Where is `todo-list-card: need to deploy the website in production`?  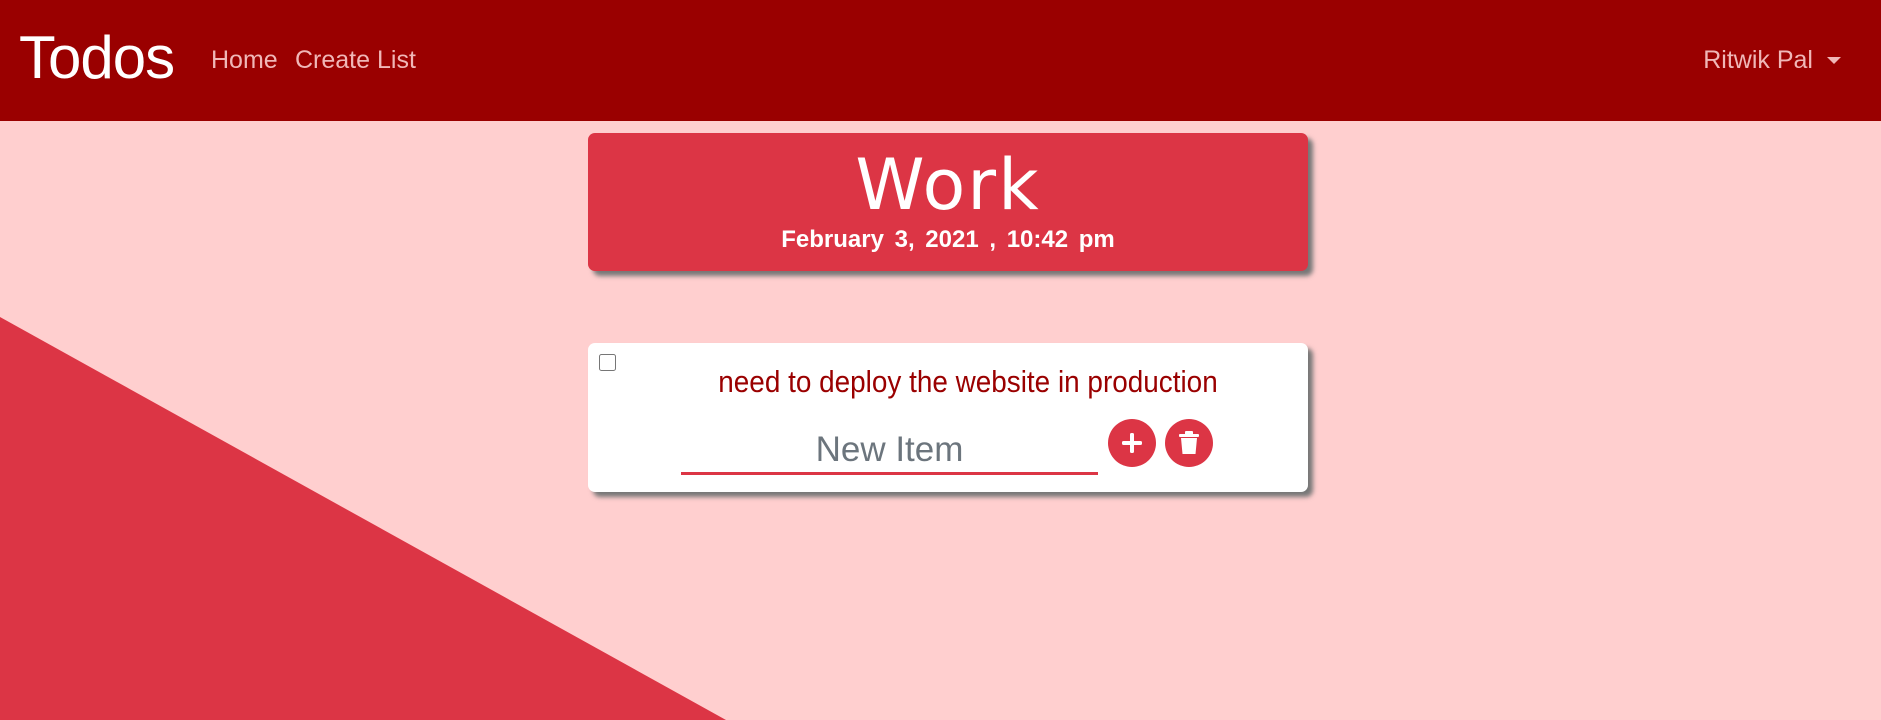
todo-list-card: need to deploy the website in production is located at coordinates (948, 417).